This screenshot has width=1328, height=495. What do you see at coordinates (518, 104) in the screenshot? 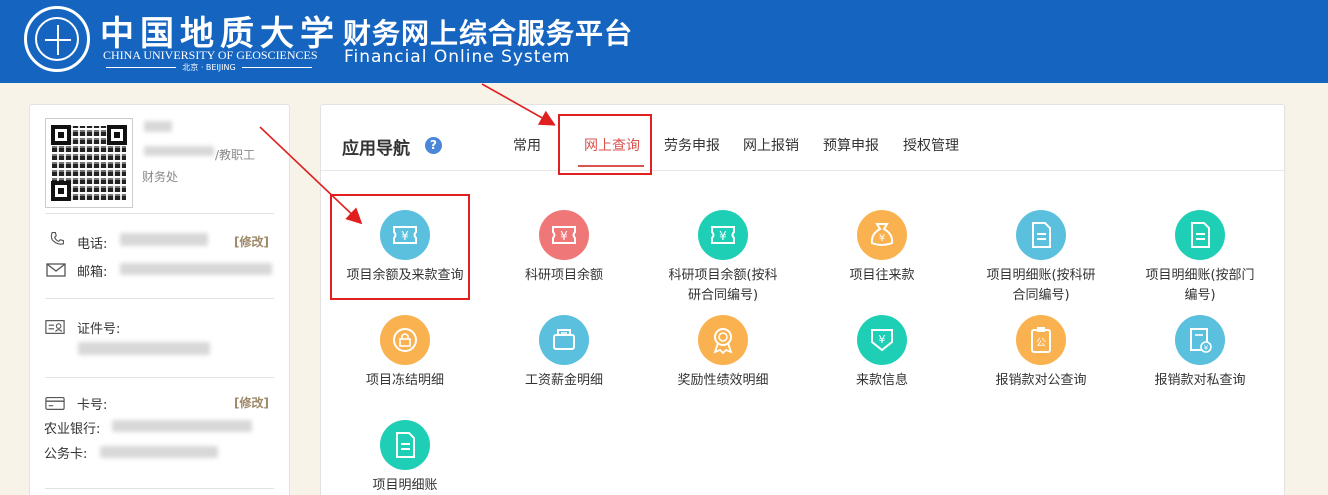
I see `arrow-to-tab` at bounding box center [518, 104].